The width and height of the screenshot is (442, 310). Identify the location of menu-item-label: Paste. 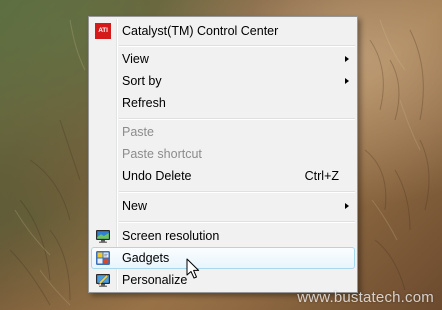
(138, 132).